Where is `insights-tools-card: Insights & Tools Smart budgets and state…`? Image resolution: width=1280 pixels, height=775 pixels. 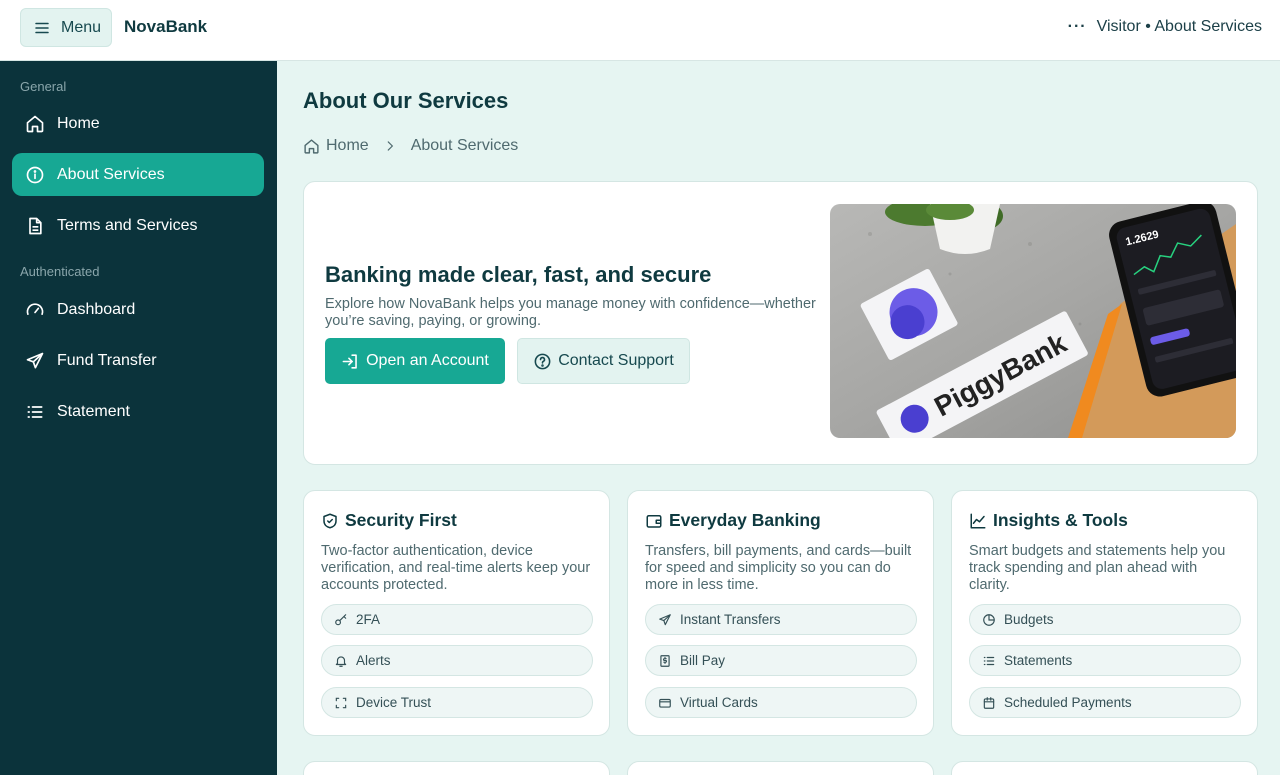
insights-tools-card: Insights & Tools Smart budgets and state… is located at coordinates (1104, 613).